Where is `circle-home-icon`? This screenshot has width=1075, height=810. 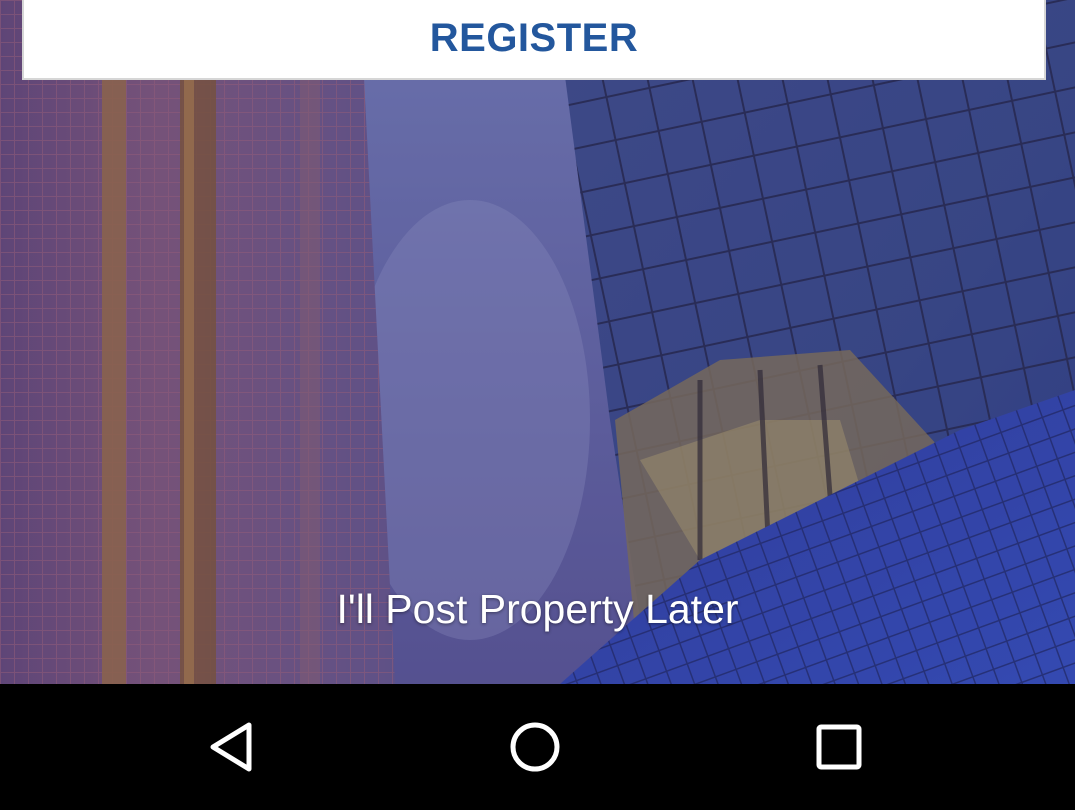 circle-home-icon is located at coordinates (535, 747).